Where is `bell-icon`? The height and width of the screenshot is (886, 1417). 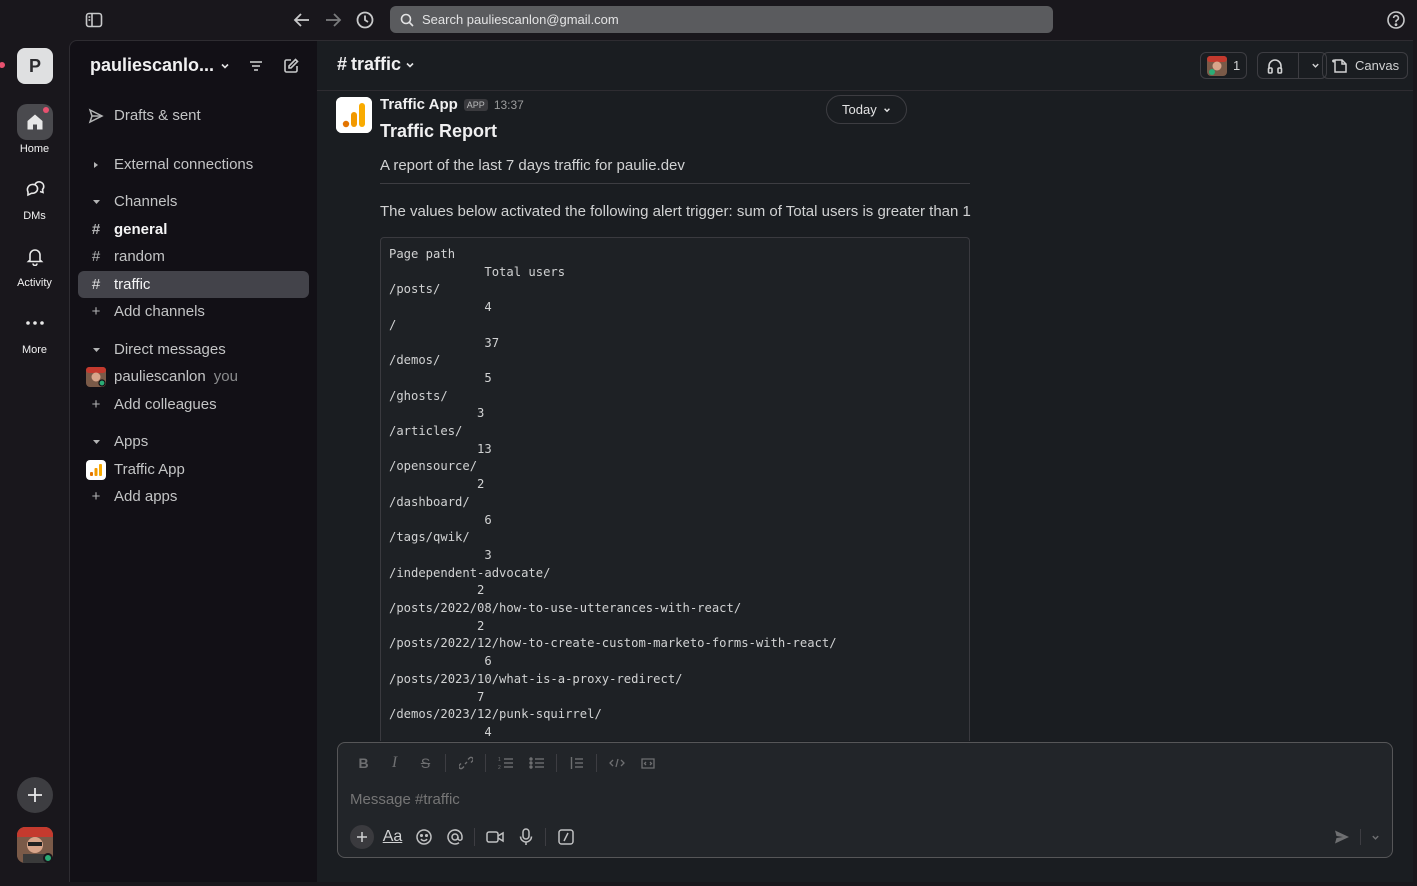
bell-icon is located at coordinates (35, 256).